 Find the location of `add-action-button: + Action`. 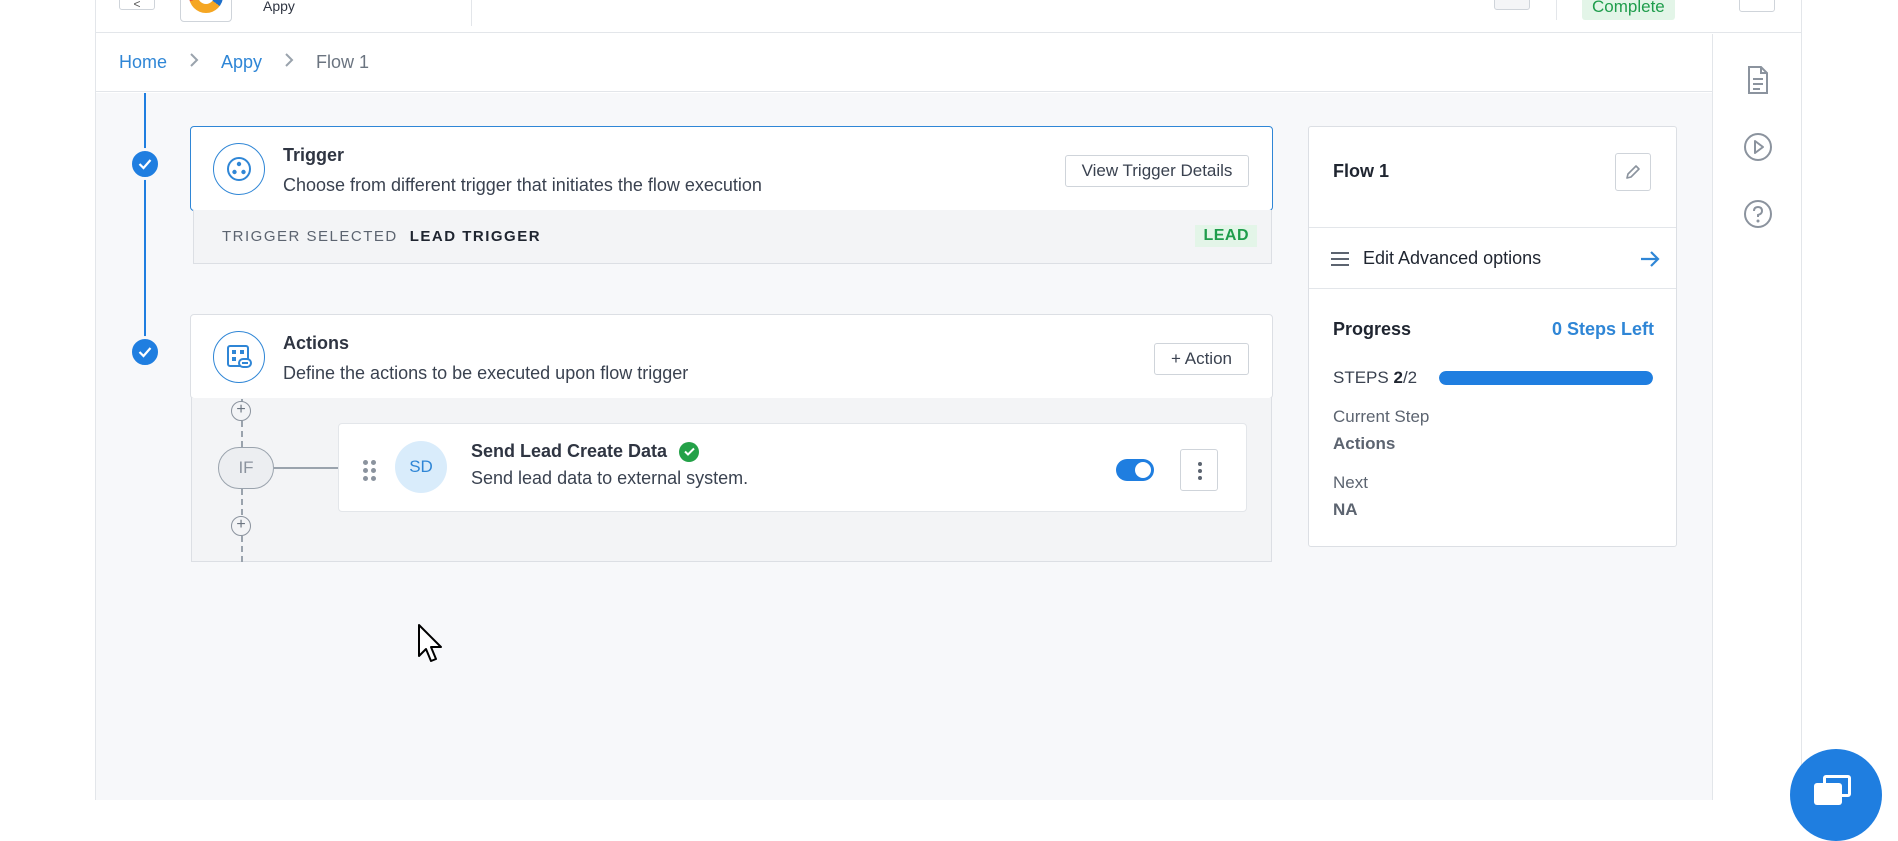

add-action-button: + Action is located at coordinates (1201, 359).